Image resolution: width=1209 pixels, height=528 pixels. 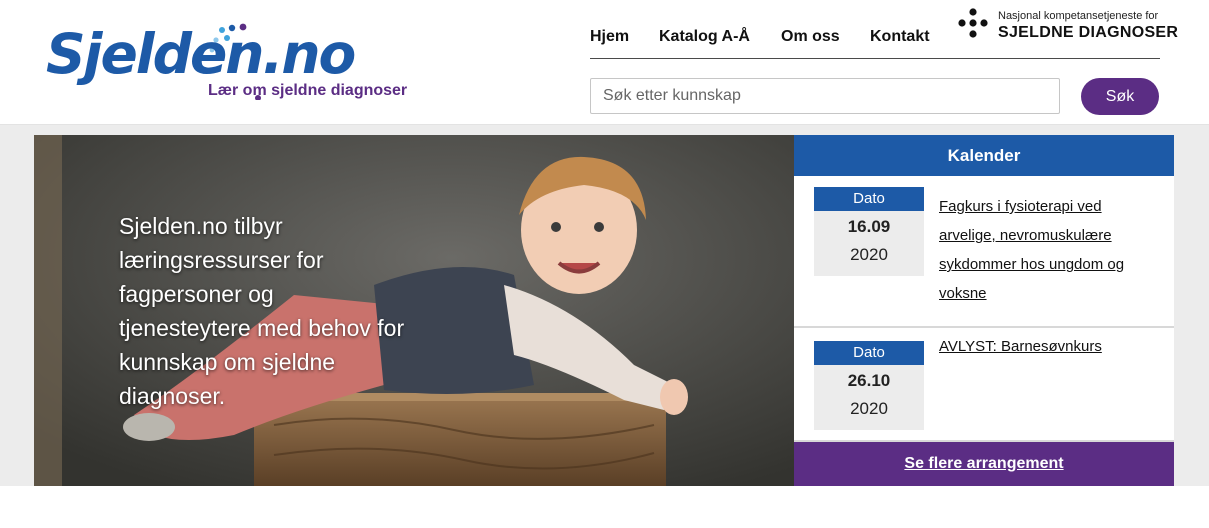 I want to click on site-logo: Sjelden.no Lær om sjeldne diagnoser, so click(x=236, y=65).